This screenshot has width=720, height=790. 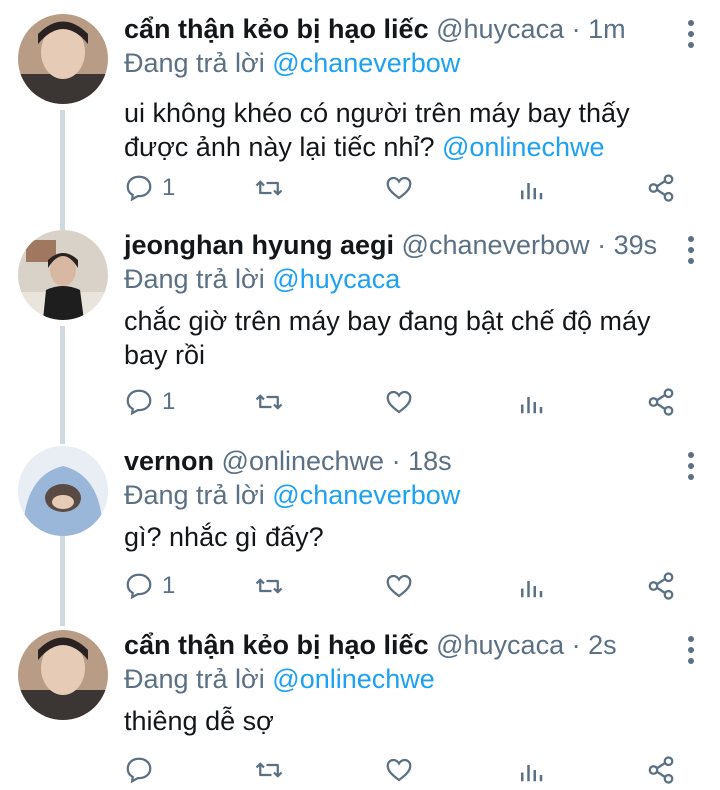 What do you see at coordinates (602, 645) in the screenshot?
I see `timestamp: 2s` at bounding box center [602, 645].